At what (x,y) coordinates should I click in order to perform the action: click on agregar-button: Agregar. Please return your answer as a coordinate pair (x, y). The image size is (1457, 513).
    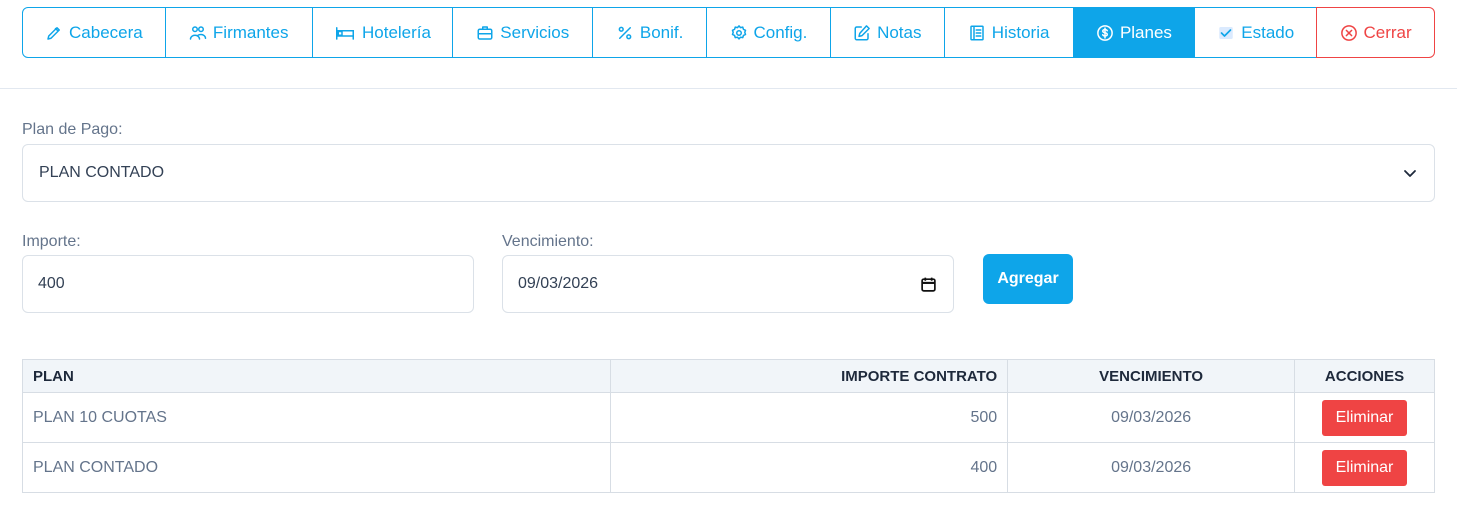
    Looking at the image, I should click on (1028, 279).